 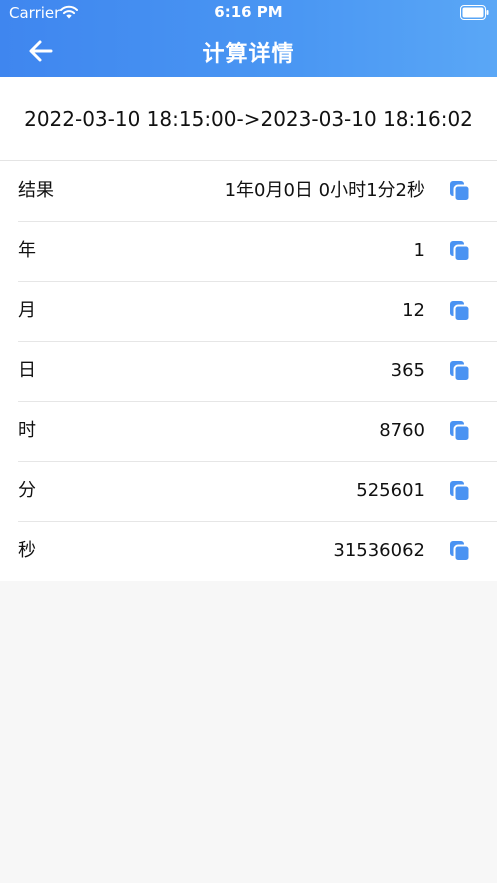 What do you see at coordinates (419, 250) in the screenshot?
I see `row-value: 1` at bounding box center [419, 250].